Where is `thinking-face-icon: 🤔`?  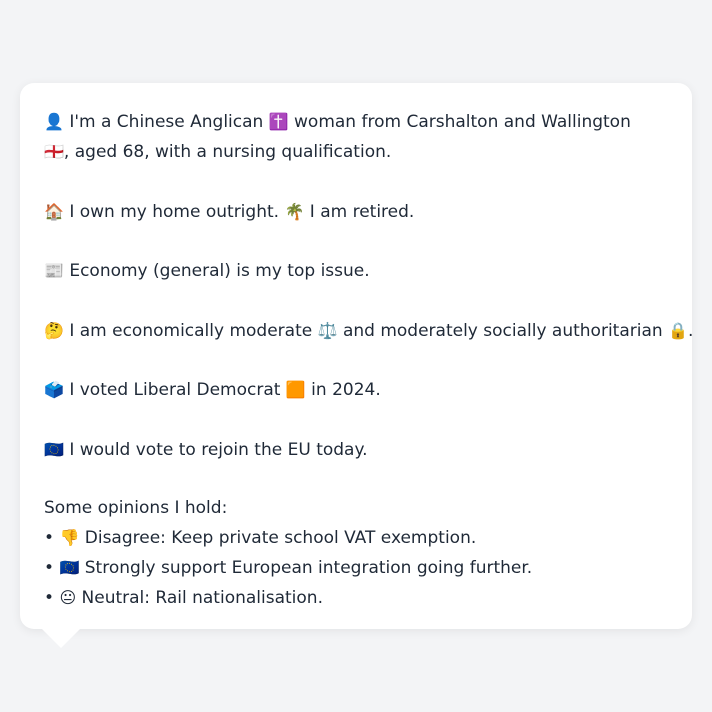 thinking-face-icon: 🤔 is located at coordinates (54, 330).